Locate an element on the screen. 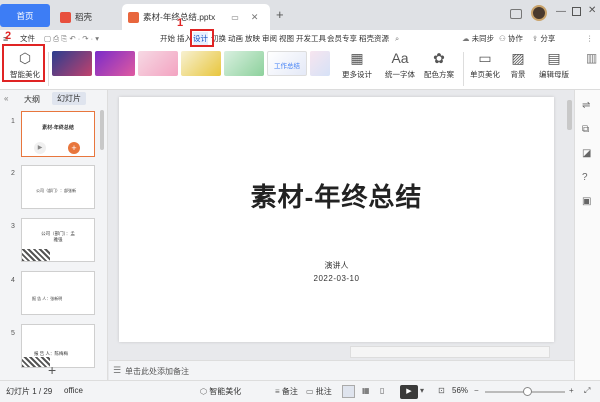 This screenshot has height=402, width=600. sorter-view-icon: ▦ is located at coordinates (366, 390).